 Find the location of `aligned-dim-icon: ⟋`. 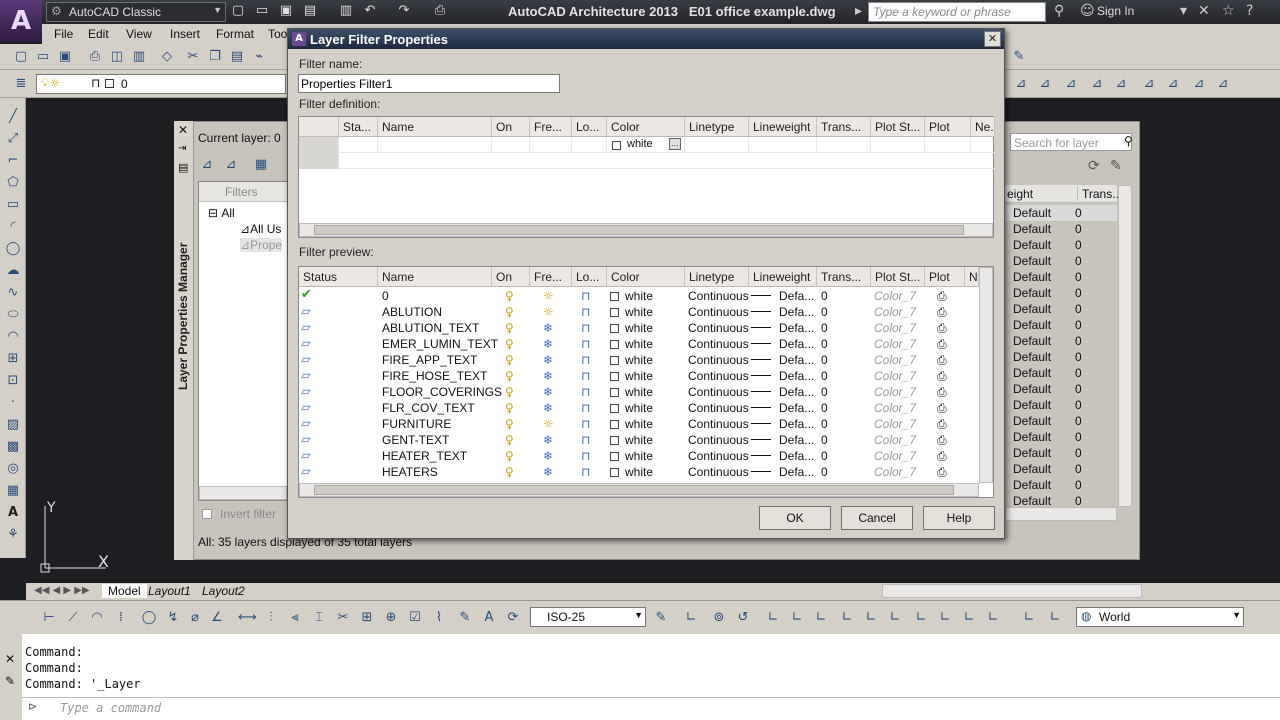

aligned-dim-icon: ⟋ is located at coordinates (73, 618).